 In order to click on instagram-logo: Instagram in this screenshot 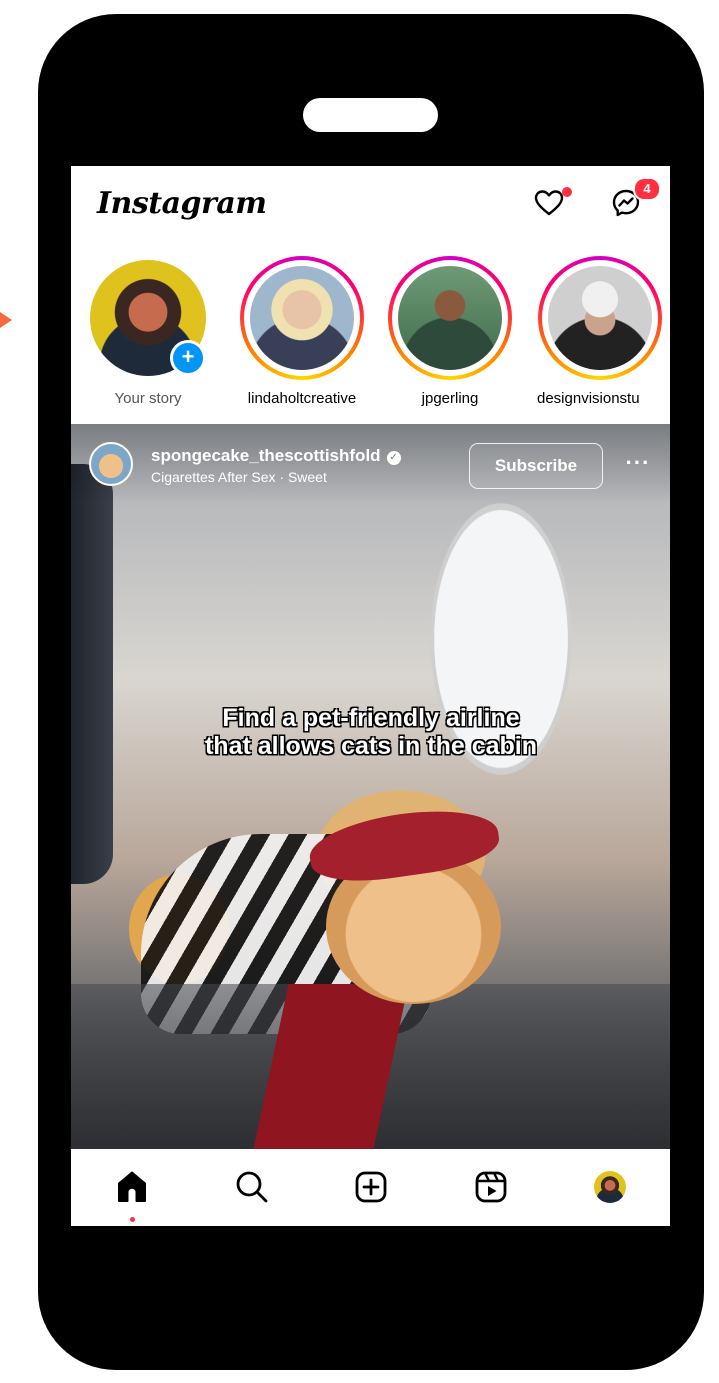, I will do `click(182, 203)`.